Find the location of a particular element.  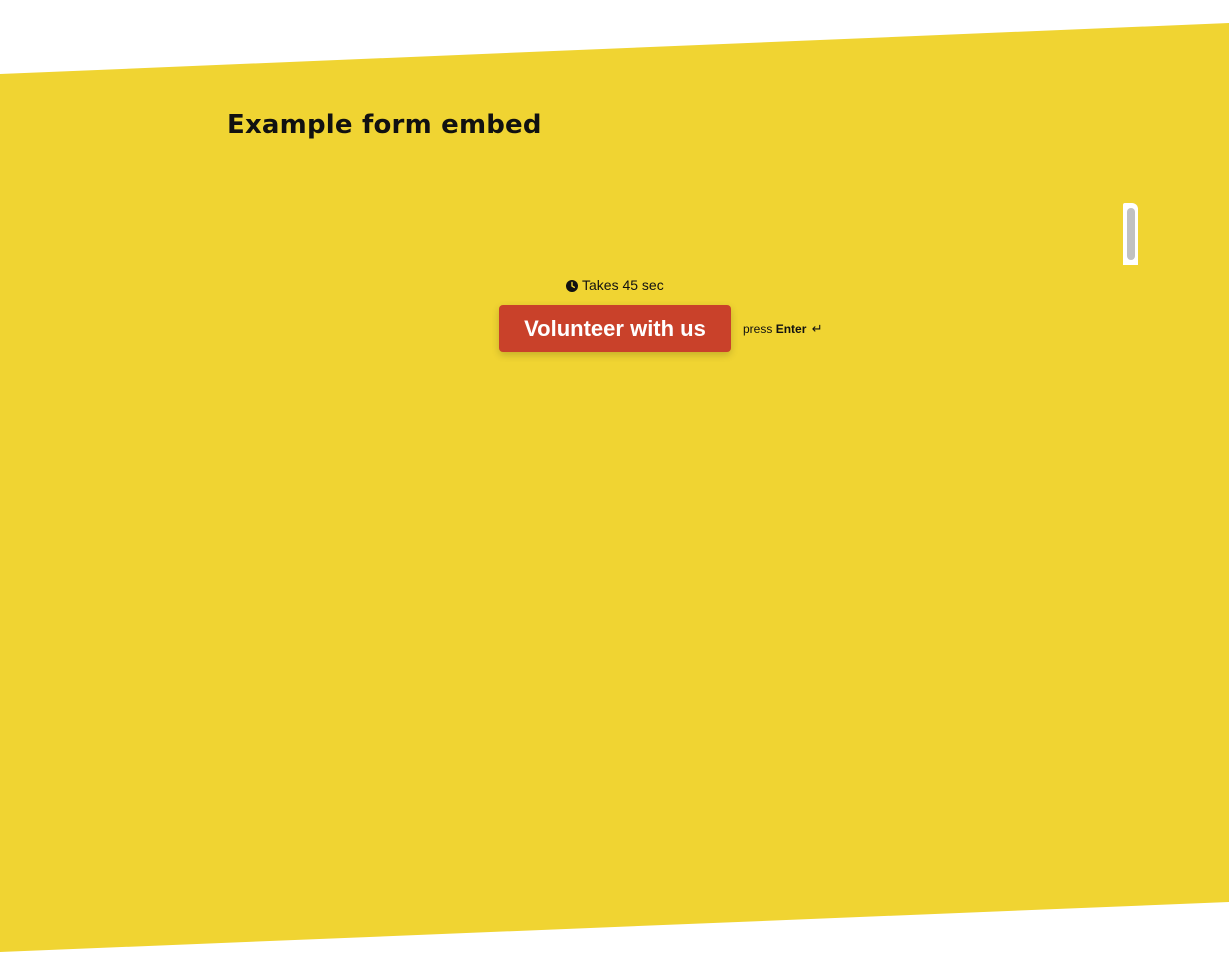

enter-key-icon: ↵ is located at coordinates (817, 329).